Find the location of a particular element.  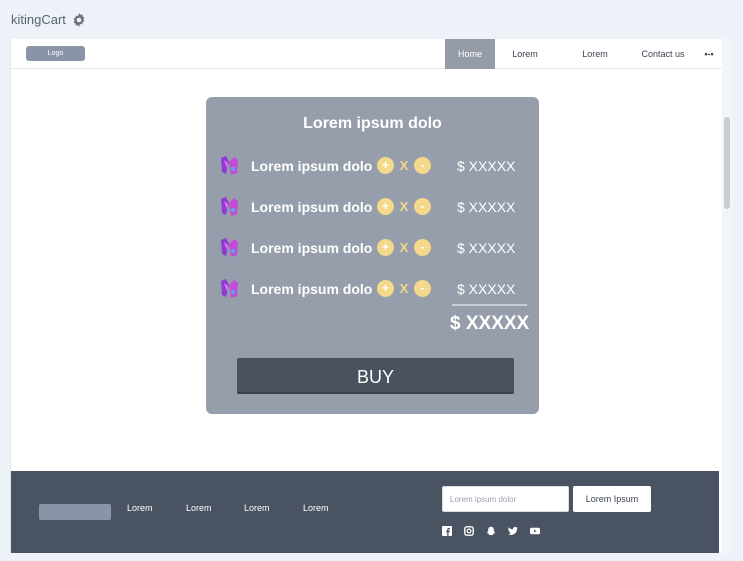

footer: Lorem Lorem Lorem Lorem Lorem Ipsum is located at coordinates (365, 512).